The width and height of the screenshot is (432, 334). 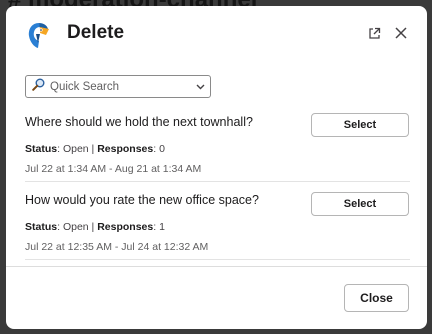 I want to click on poll-status: Status: Open | Responses: 1, so click(x=95, y=227).